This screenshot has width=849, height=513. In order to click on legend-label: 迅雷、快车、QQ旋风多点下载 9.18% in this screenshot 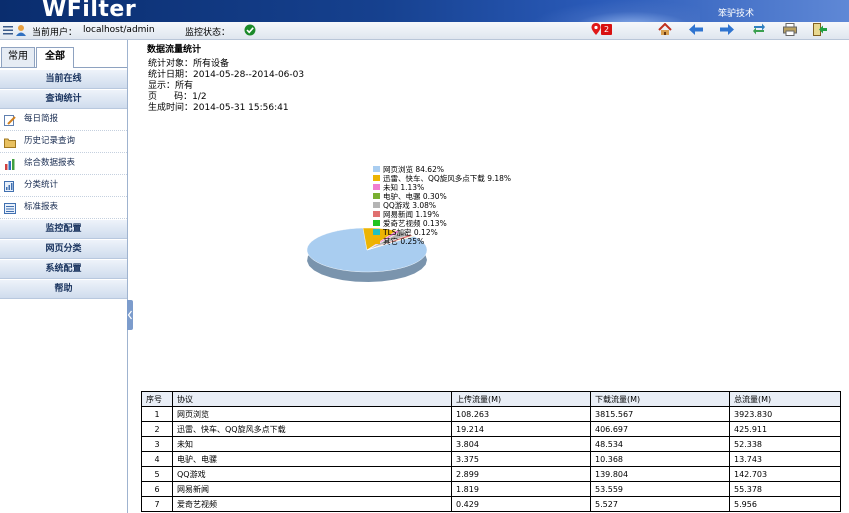, I will do `click(447, 178)`.